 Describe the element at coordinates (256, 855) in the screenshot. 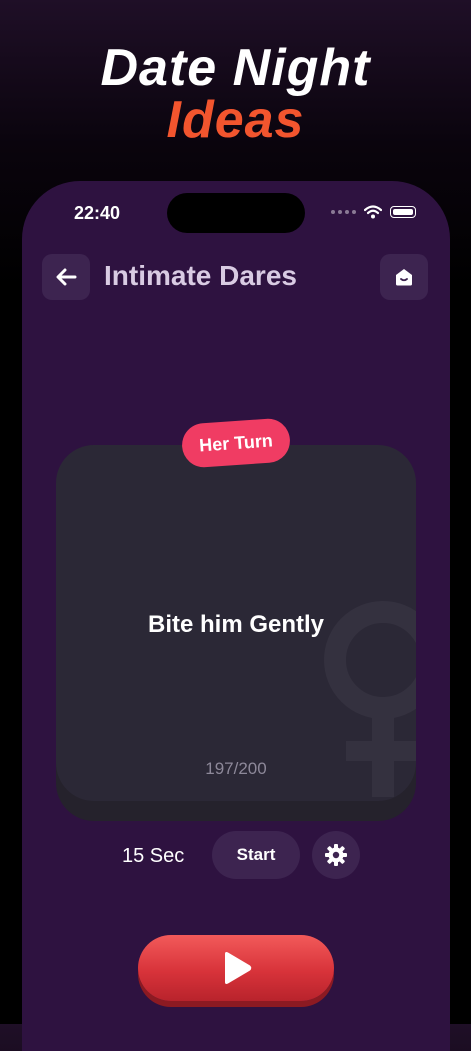

I see `start-timer-button: Start` at that location.